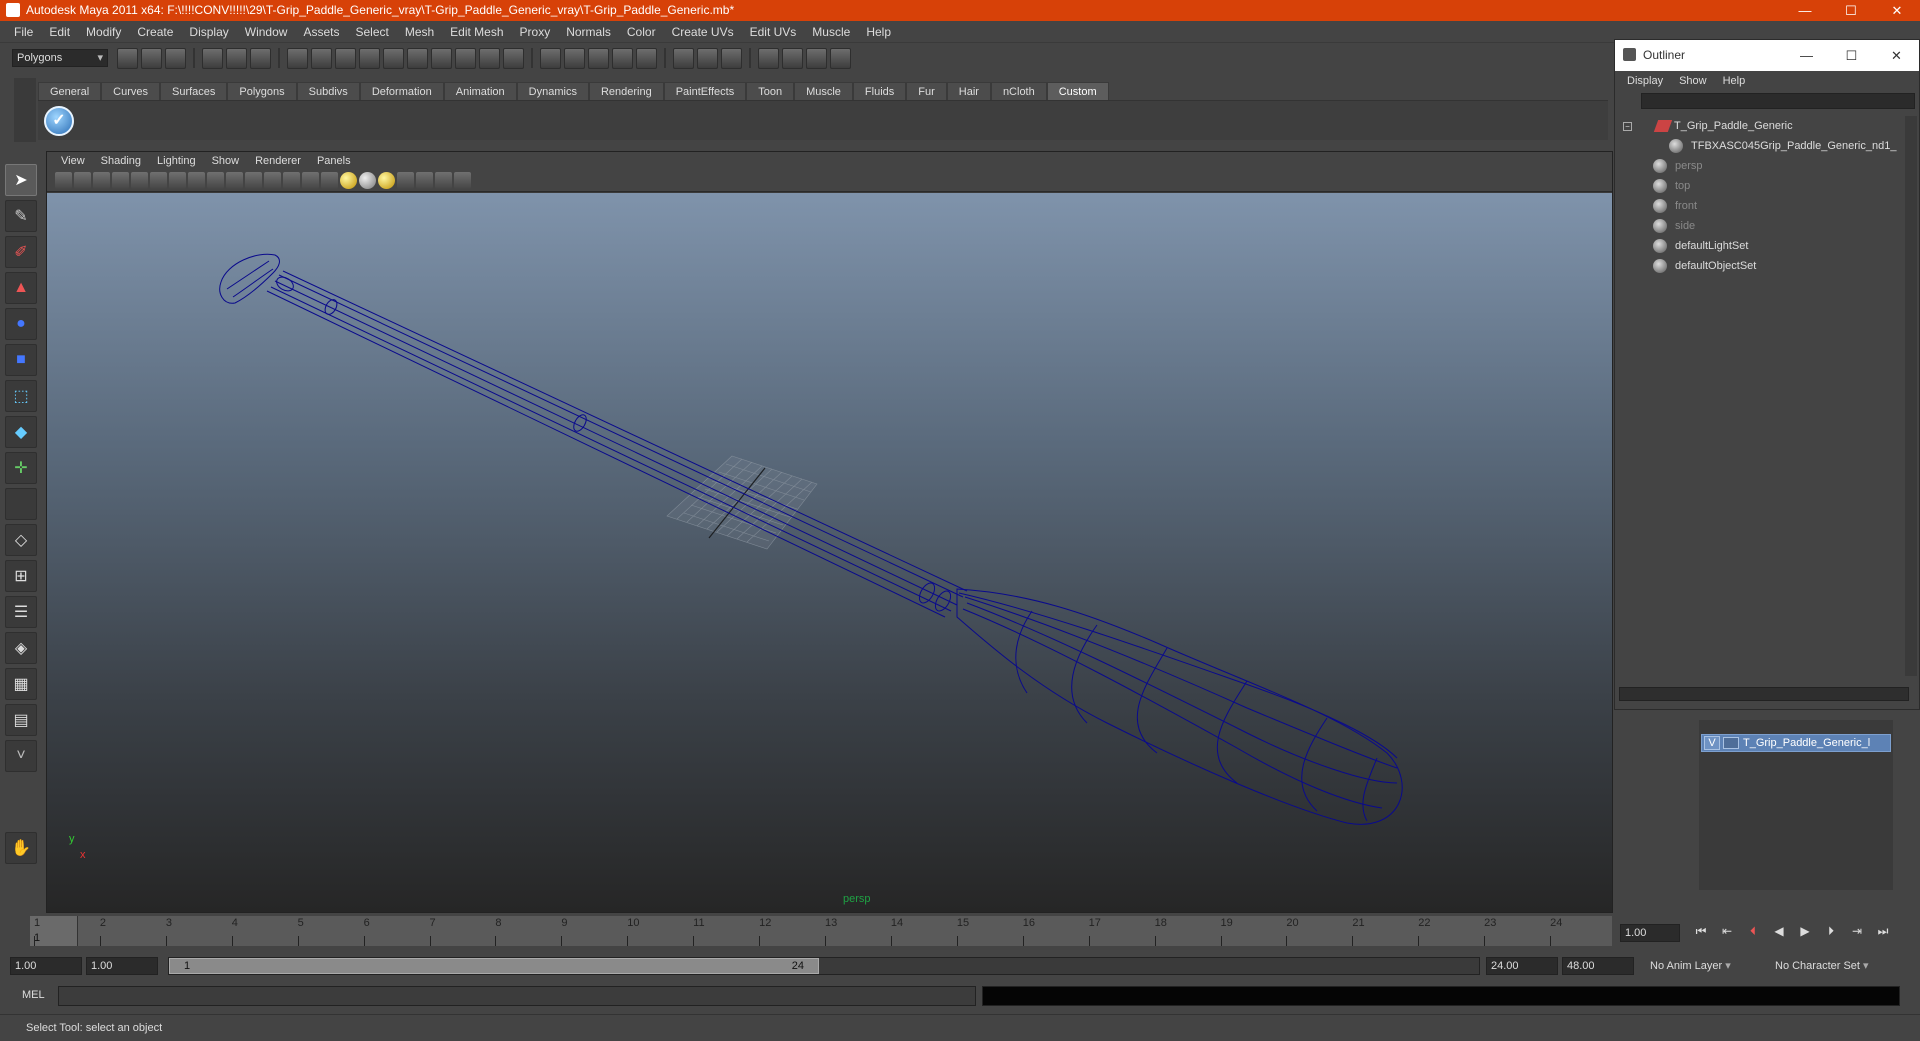 This screenshot has width=1920, height=1041. I want to click on outliner-item-top: top, so click(1764, 186).